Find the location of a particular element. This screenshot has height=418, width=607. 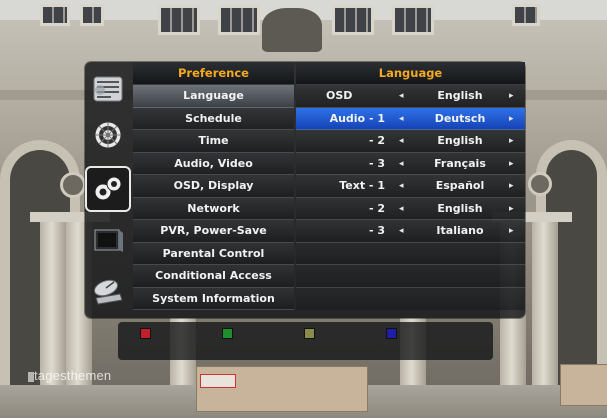

audio-settings-icon is located at coordinates (108, 189).